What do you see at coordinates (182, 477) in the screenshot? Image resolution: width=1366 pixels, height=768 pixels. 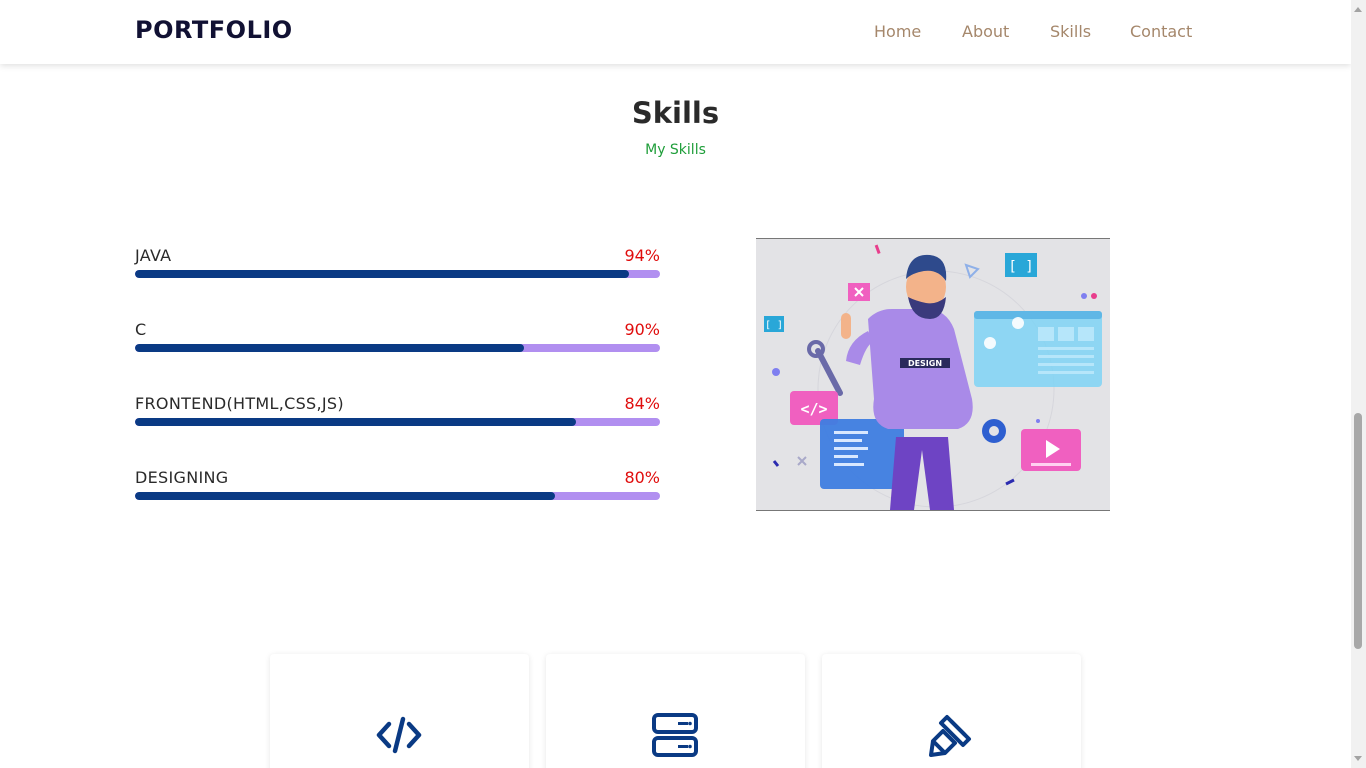 I see `skill-name: DESIGNING` at bounding box center [182, 477].